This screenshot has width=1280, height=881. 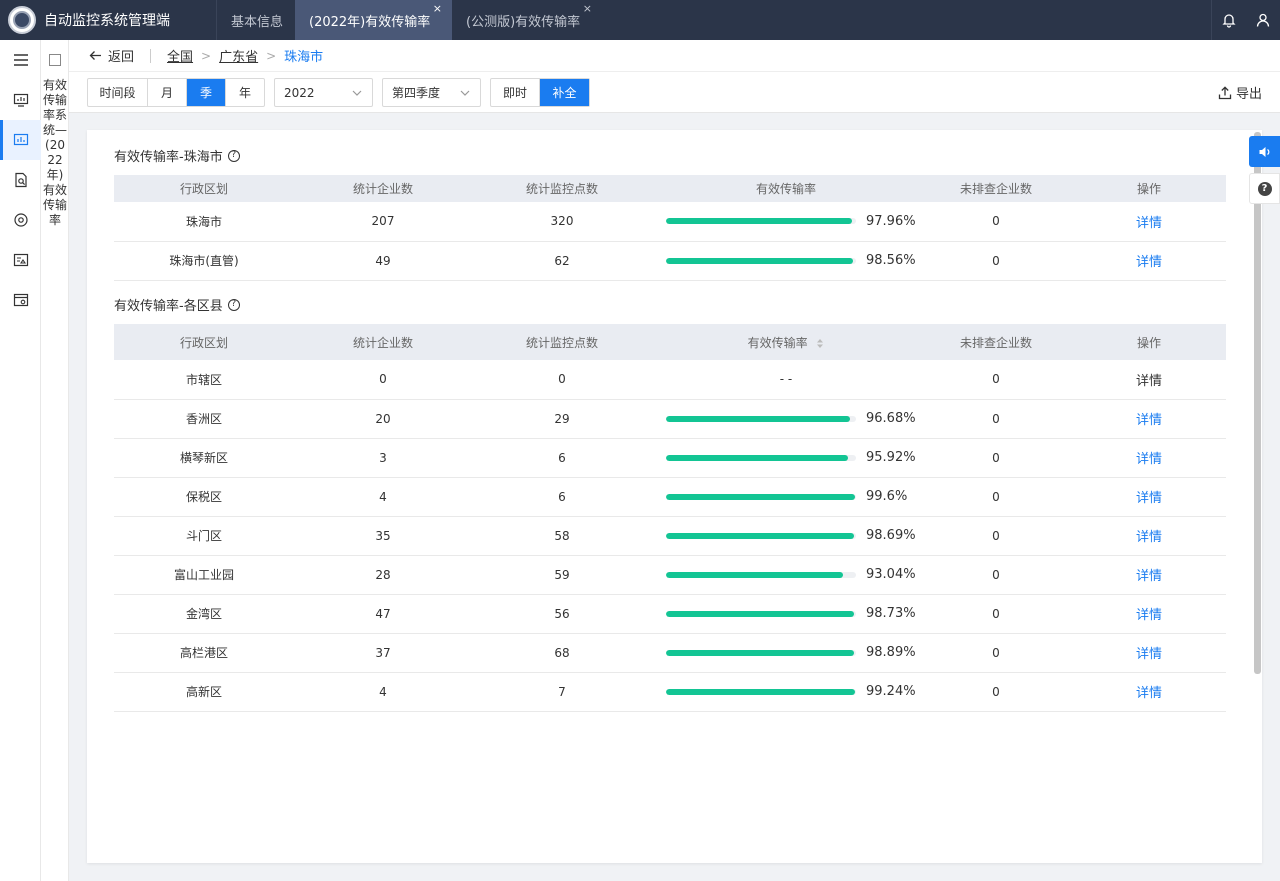 What do you see at coordinates (55, 152) in the screenshot?
I see `vertical-title: 有效传输率系统—(2022年)有效传输率` at bounding box center [55, 152].